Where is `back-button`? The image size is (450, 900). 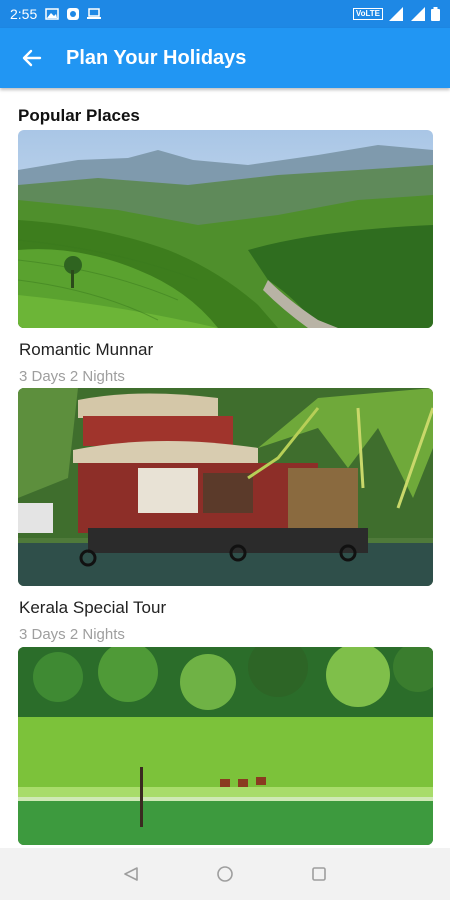
back-button is located at coordinates (32, 58).